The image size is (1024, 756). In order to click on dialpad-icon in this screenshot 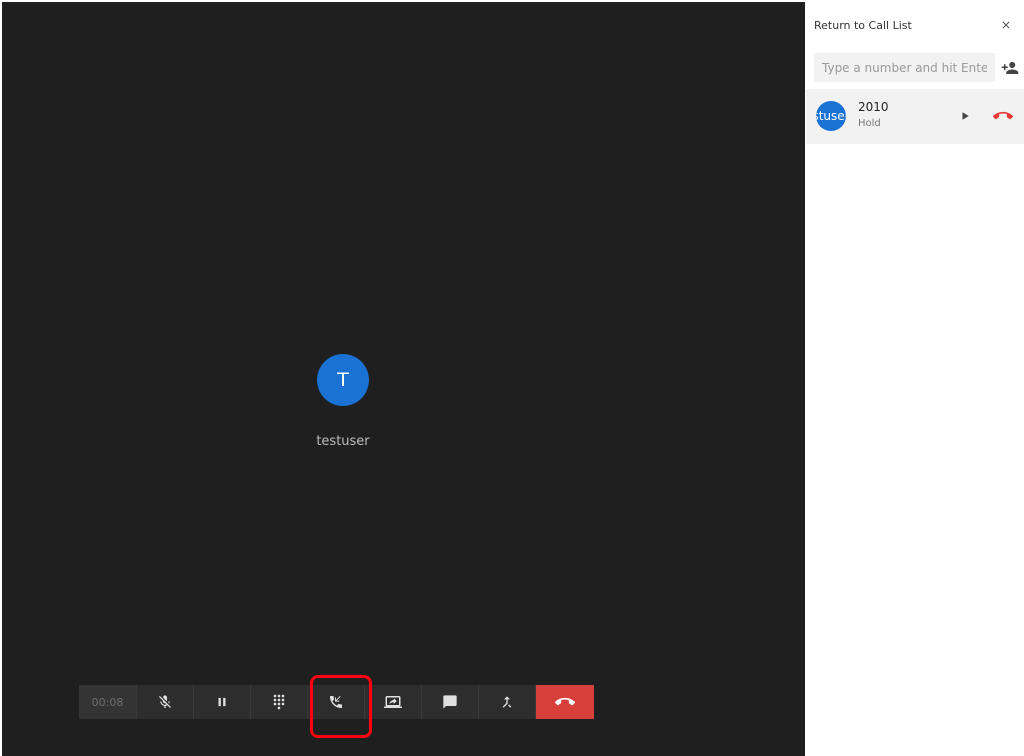, I will do `click(279, 702)`.